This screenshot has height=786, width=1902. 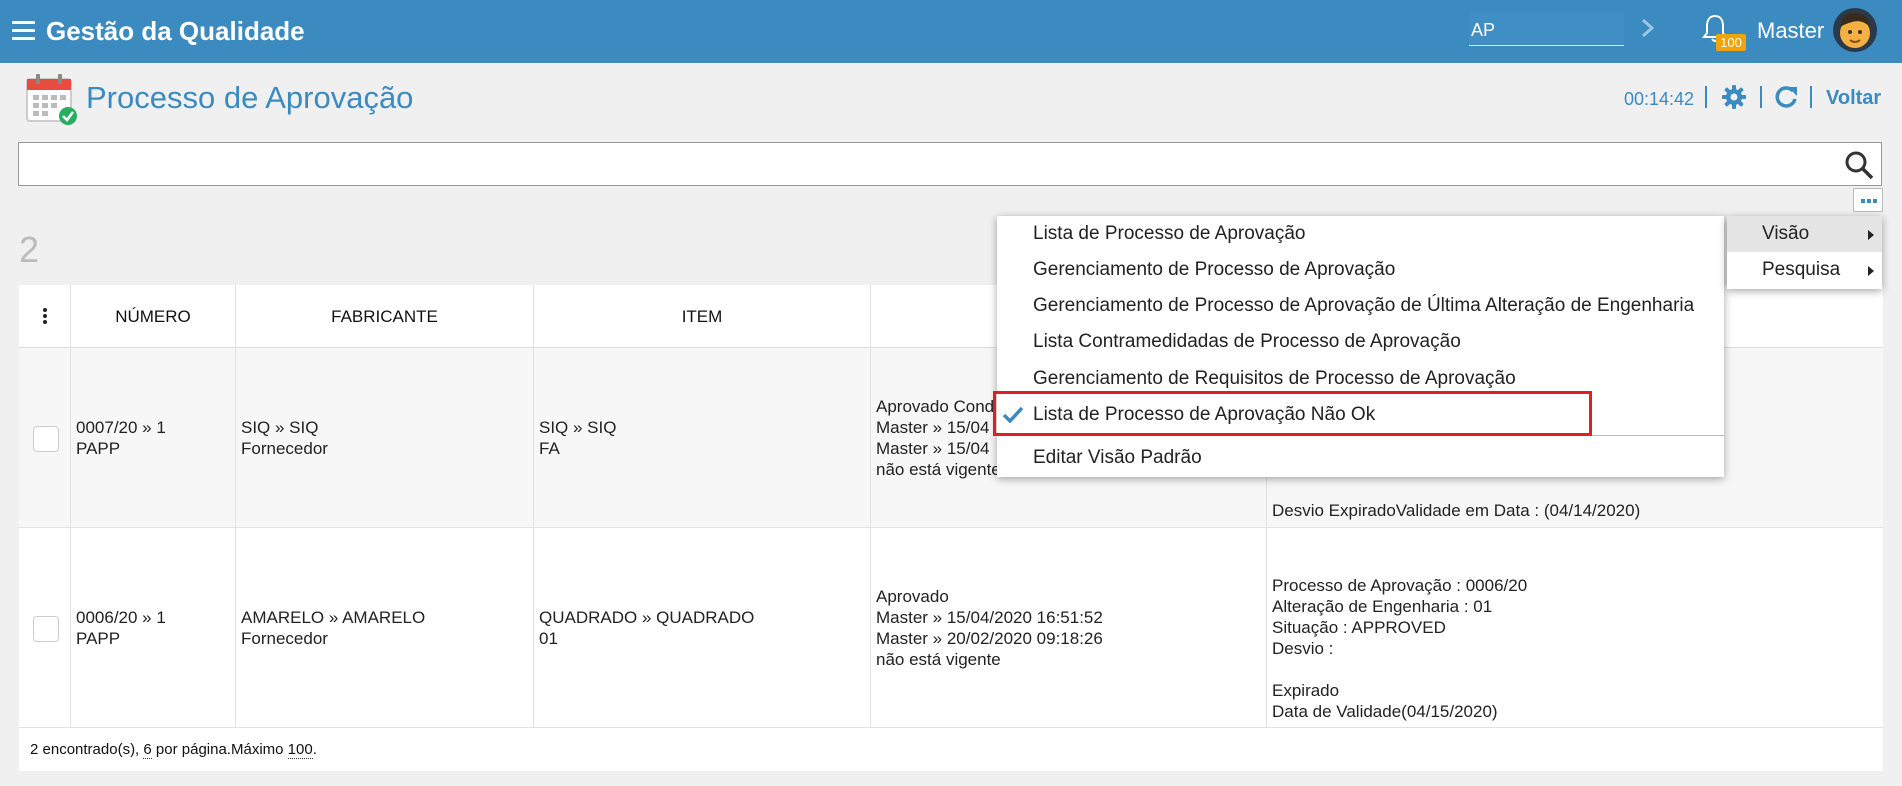 I want to click on cell-details-validity-date: Data de Validade(04/15/2020), so click(x=1385, y=711).